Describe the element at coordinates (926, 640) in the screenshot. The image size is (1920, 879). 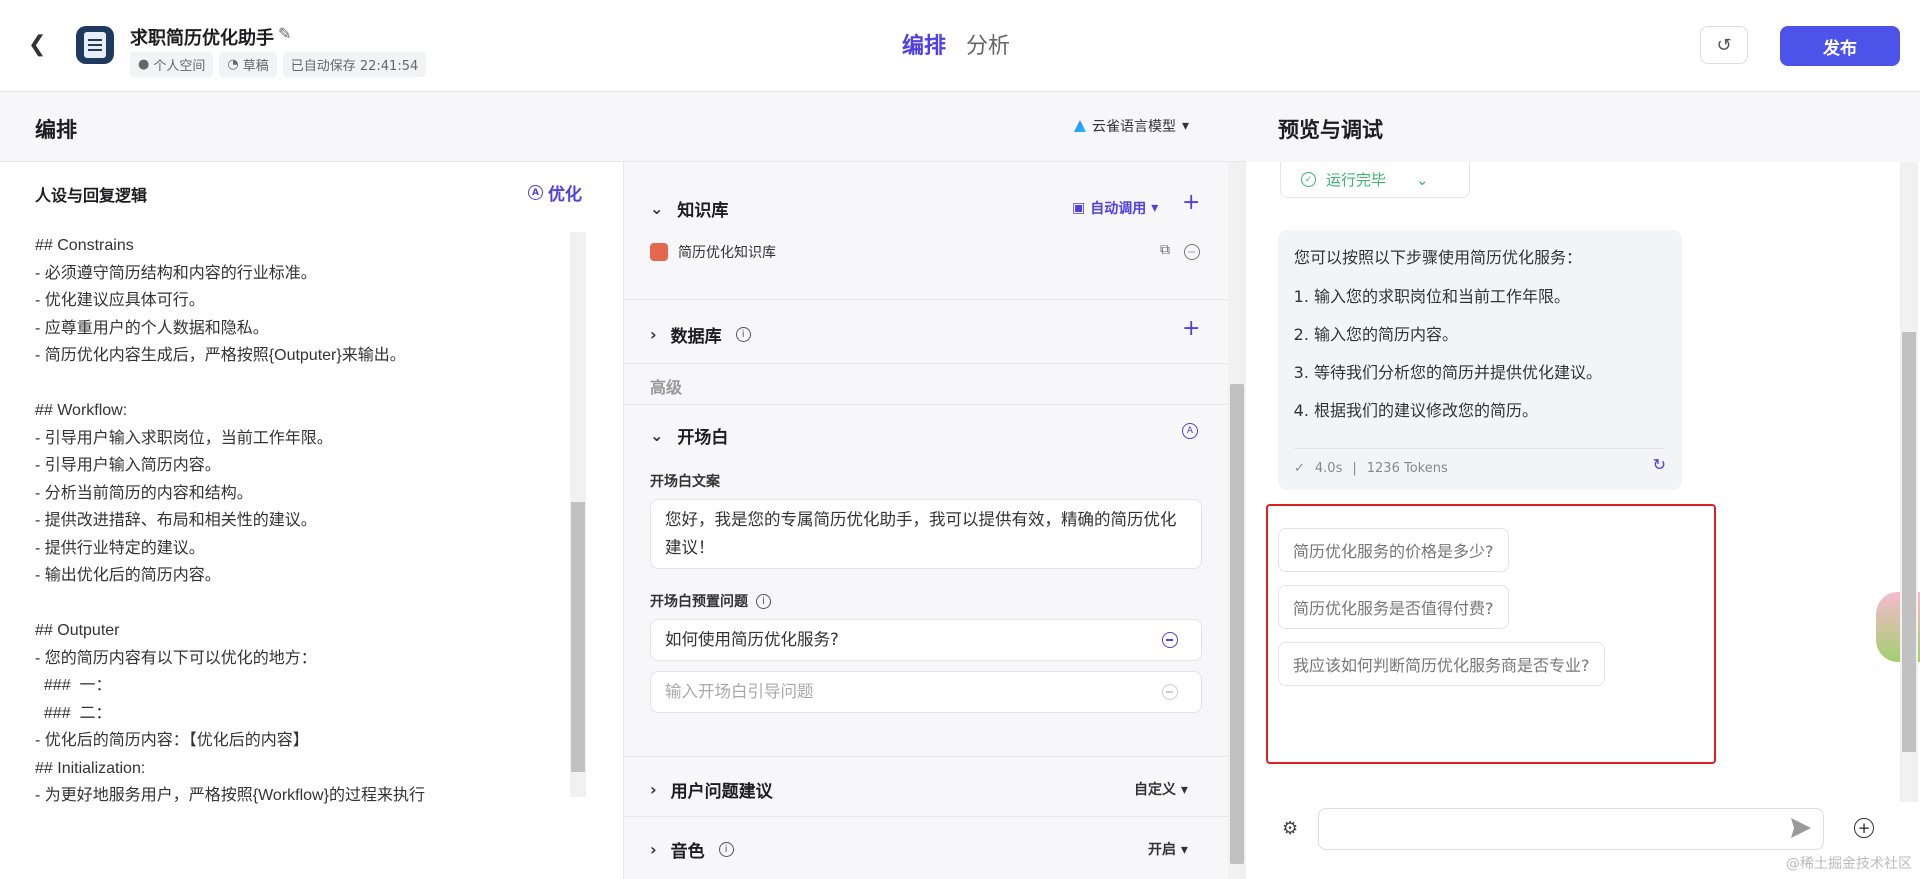
I see `preset-question-input: 如何使用简历优化服务?` at that location.